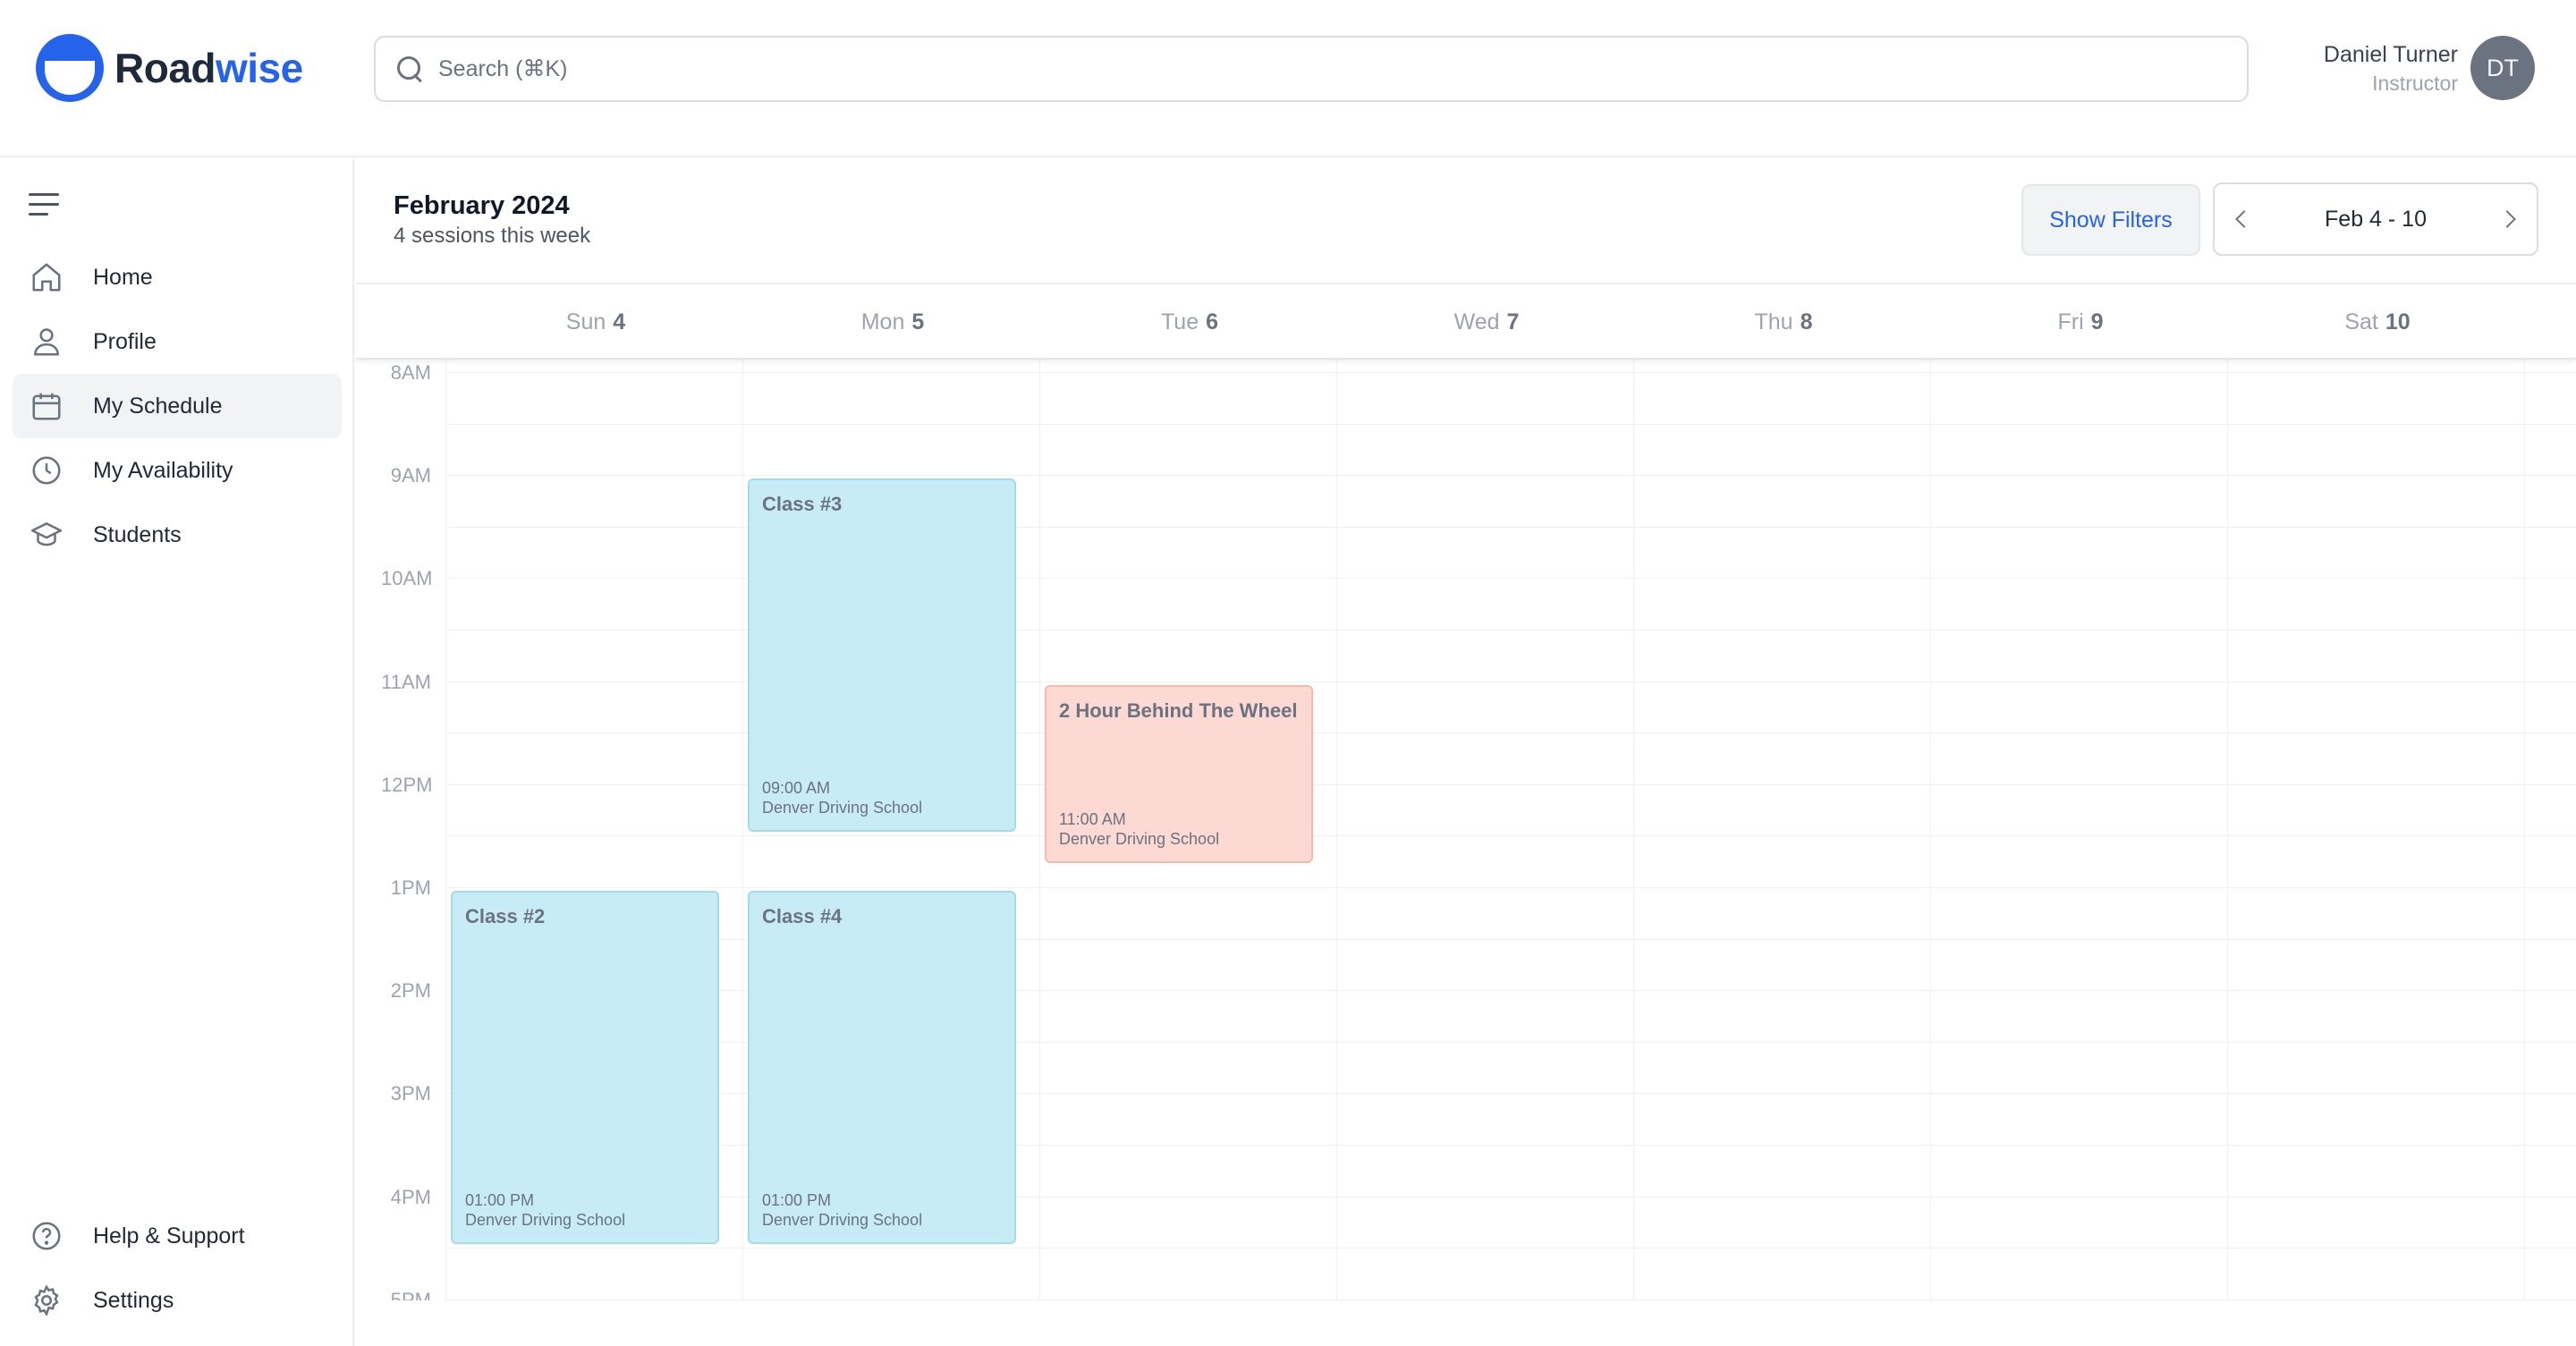 Image resolution: width=2576 pixels, height=1346 pixels. What do you see at coordinates (2110, 220) in the screenshot?
I see `show-filters-button: Show Filters` at bounding box center [2110, 220].